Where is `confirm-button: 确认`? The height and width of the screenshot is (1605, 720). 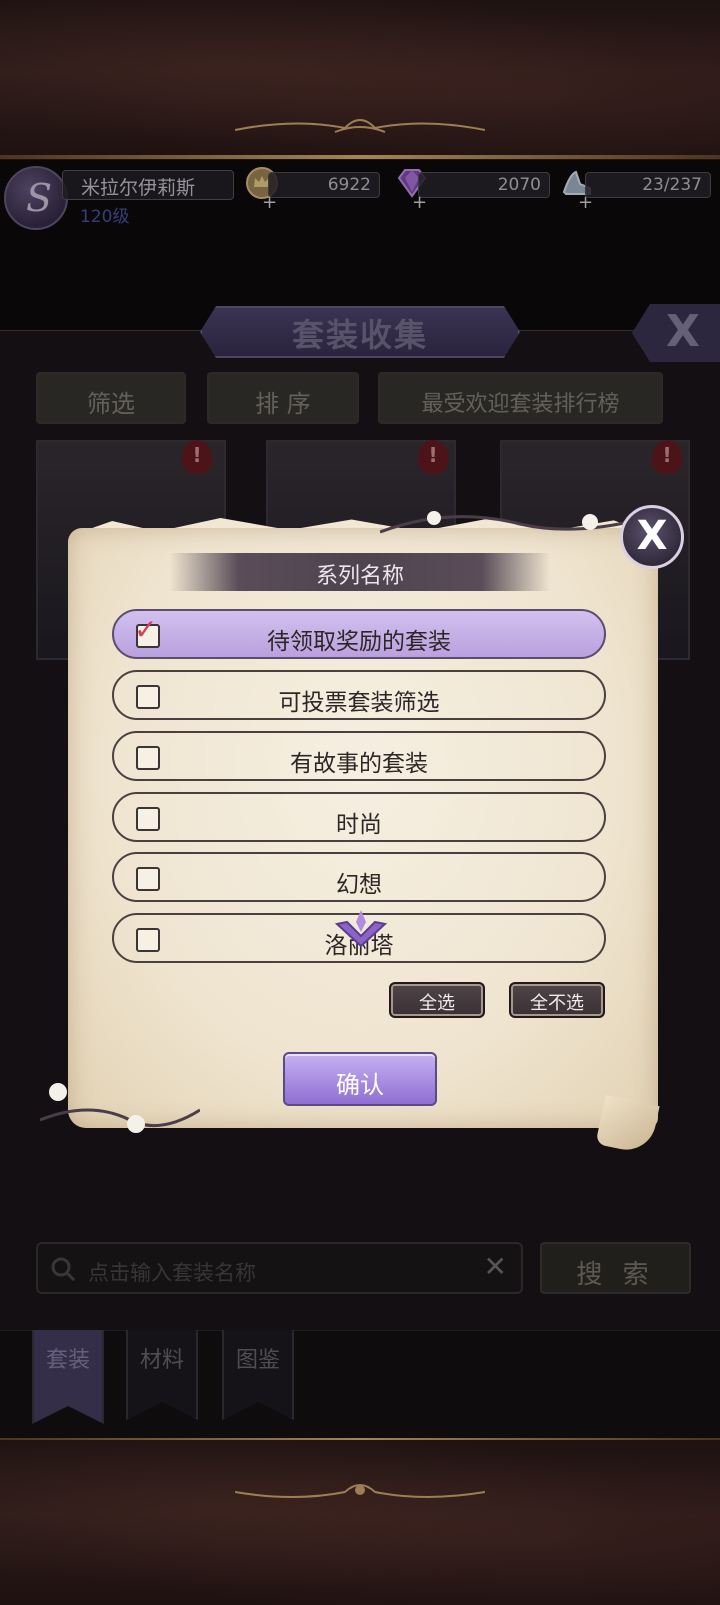
confirm-button: 确认 is located at coordinates (360, 1079).